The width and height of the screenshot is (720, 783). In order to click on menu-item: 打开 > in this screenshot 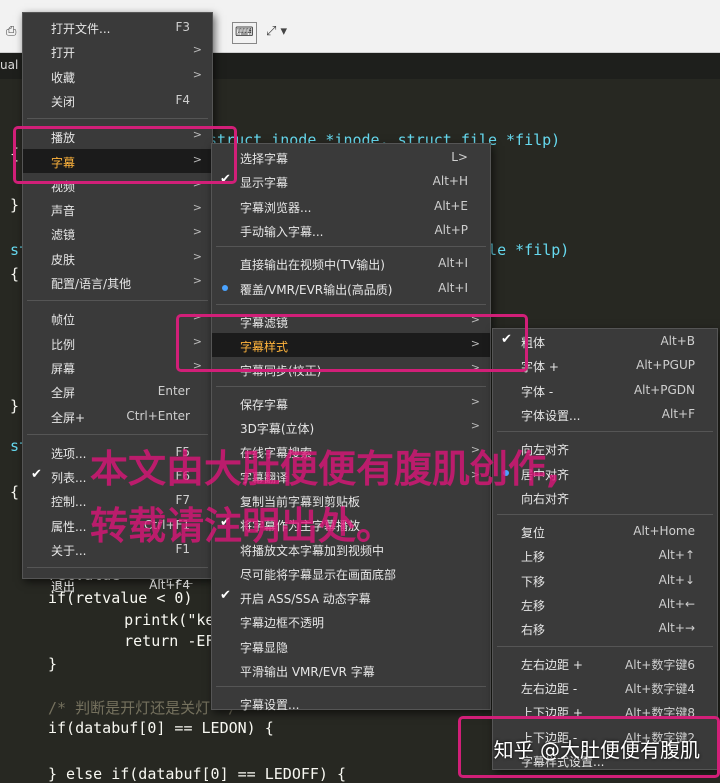, I will do `click(117, 51)`.